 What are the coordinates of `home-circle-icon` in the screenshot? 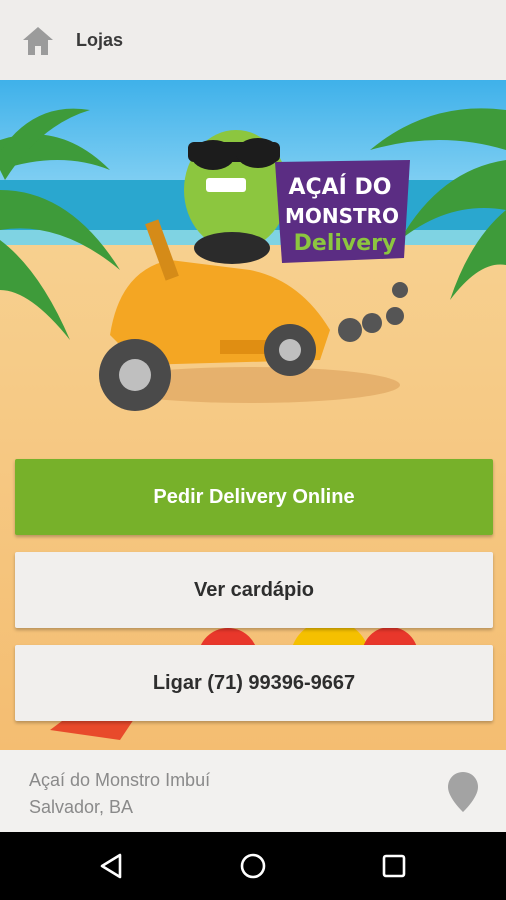 It's located at (253, 866).